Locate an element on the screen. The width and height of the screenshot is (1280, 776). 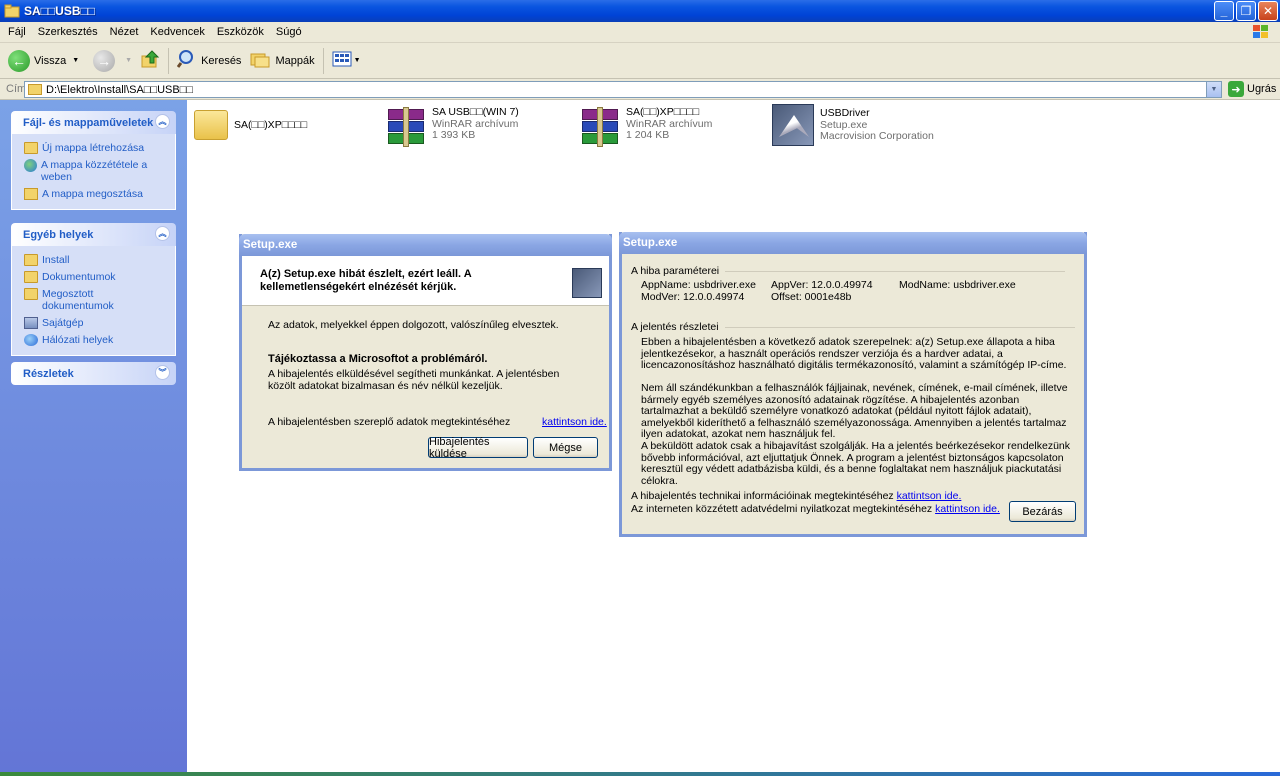
setup-icon is located at coordinates (587, 283).